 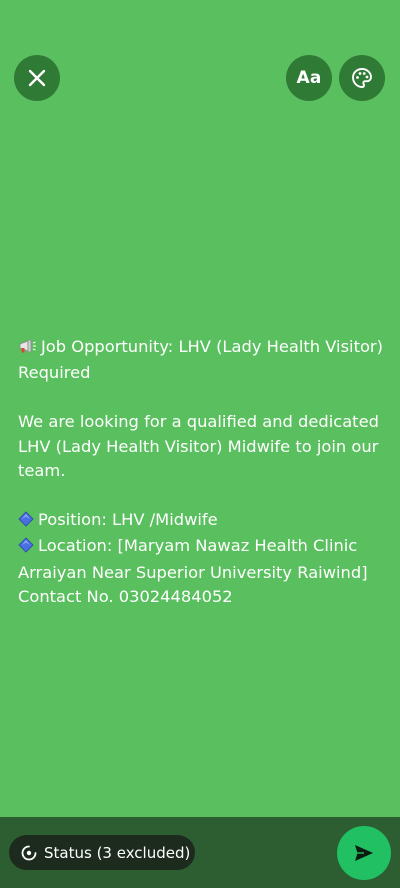 What do you see at coordinates (201, 521) in the screenshot?
I see `message-line: Position: LHV /Midwife` at bounding box center [201, 521].